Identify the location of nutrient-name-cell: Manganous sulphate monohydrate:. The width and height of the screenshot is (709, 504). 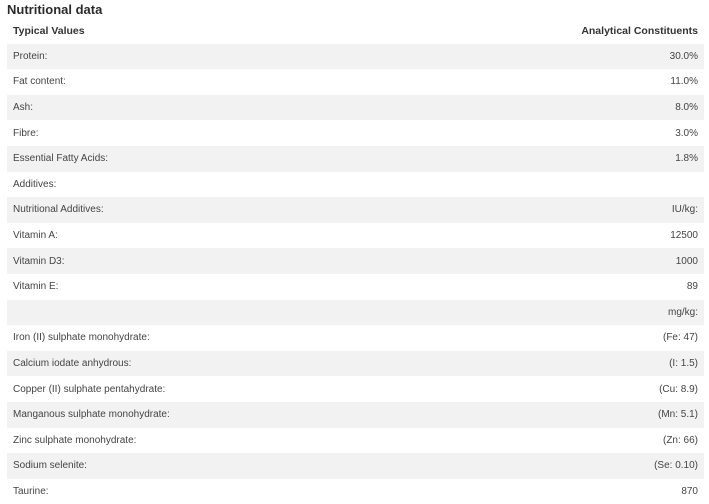
(91, 415).